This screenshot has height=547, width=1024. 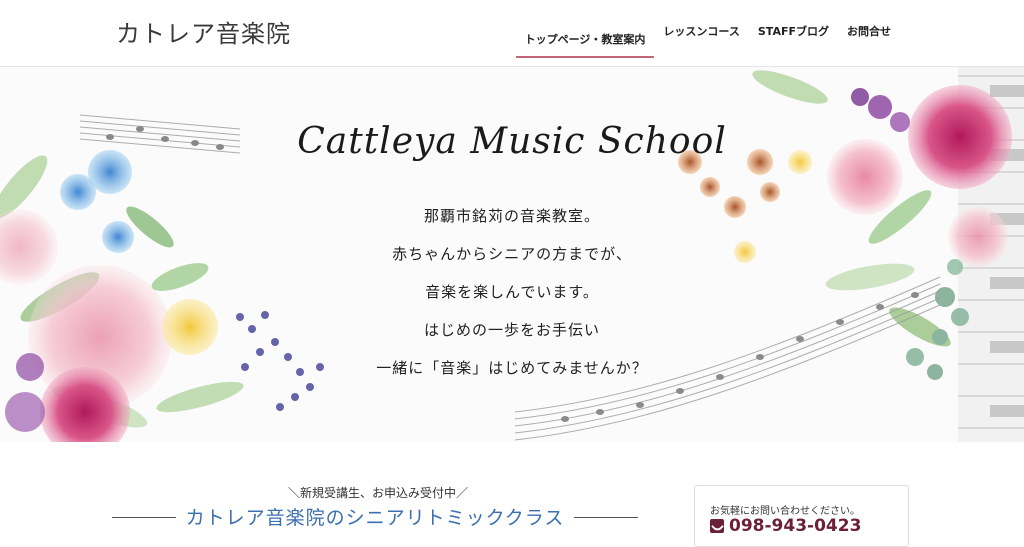 I want to click on main-nav: トップページ・教室案内 レッスンコース STAFFブログ お問合せ, so click(x=707, y=33).